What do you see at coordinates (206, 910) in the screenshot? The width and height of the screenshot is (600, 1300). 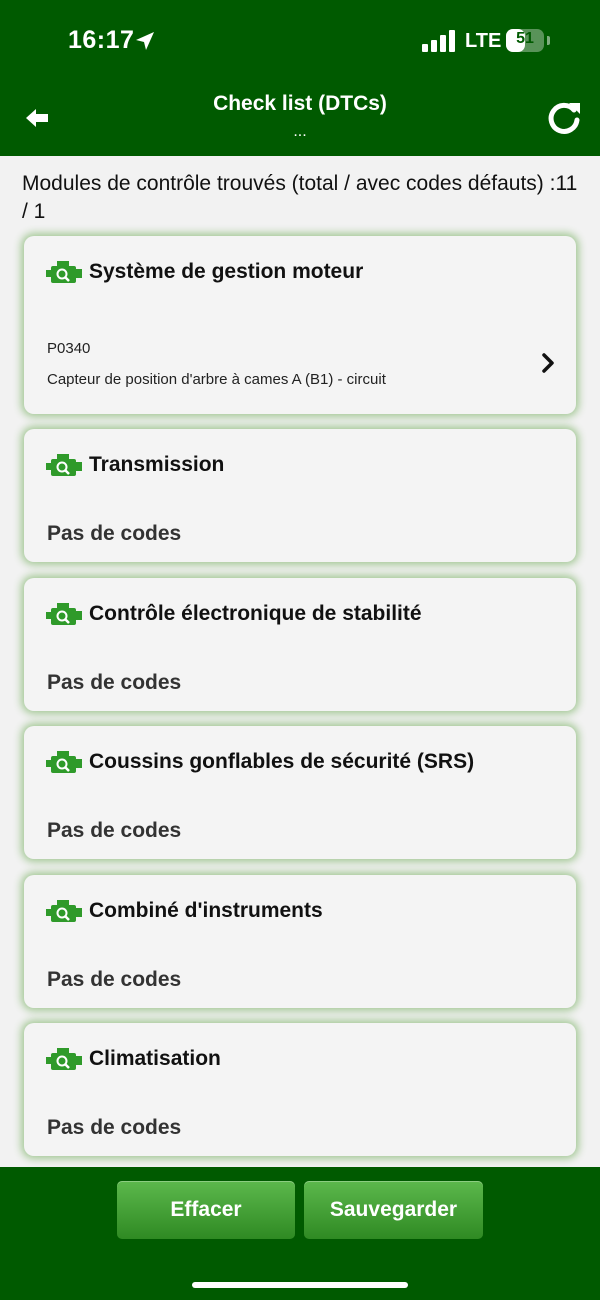 I see `module-title: Combiné d'instruments` at bounding box center [206, 910].